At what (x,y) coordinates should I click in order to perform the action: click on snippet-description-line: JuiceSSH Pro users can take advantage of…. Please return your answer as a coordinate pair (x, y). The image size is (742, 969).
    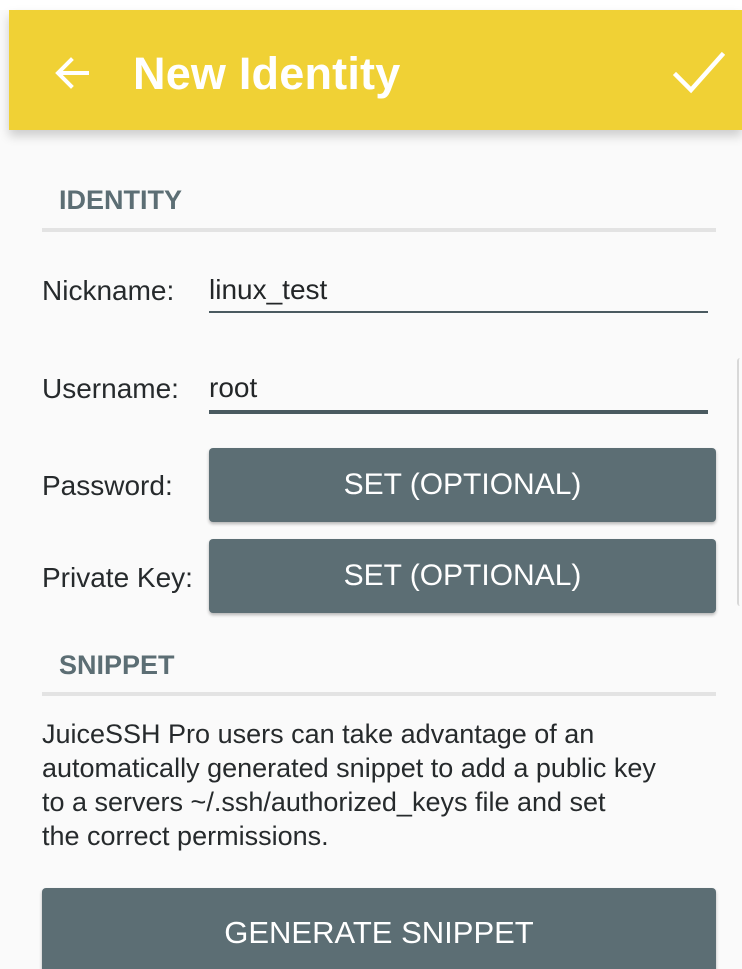
    Looking at the image, I should click on (318, 734).